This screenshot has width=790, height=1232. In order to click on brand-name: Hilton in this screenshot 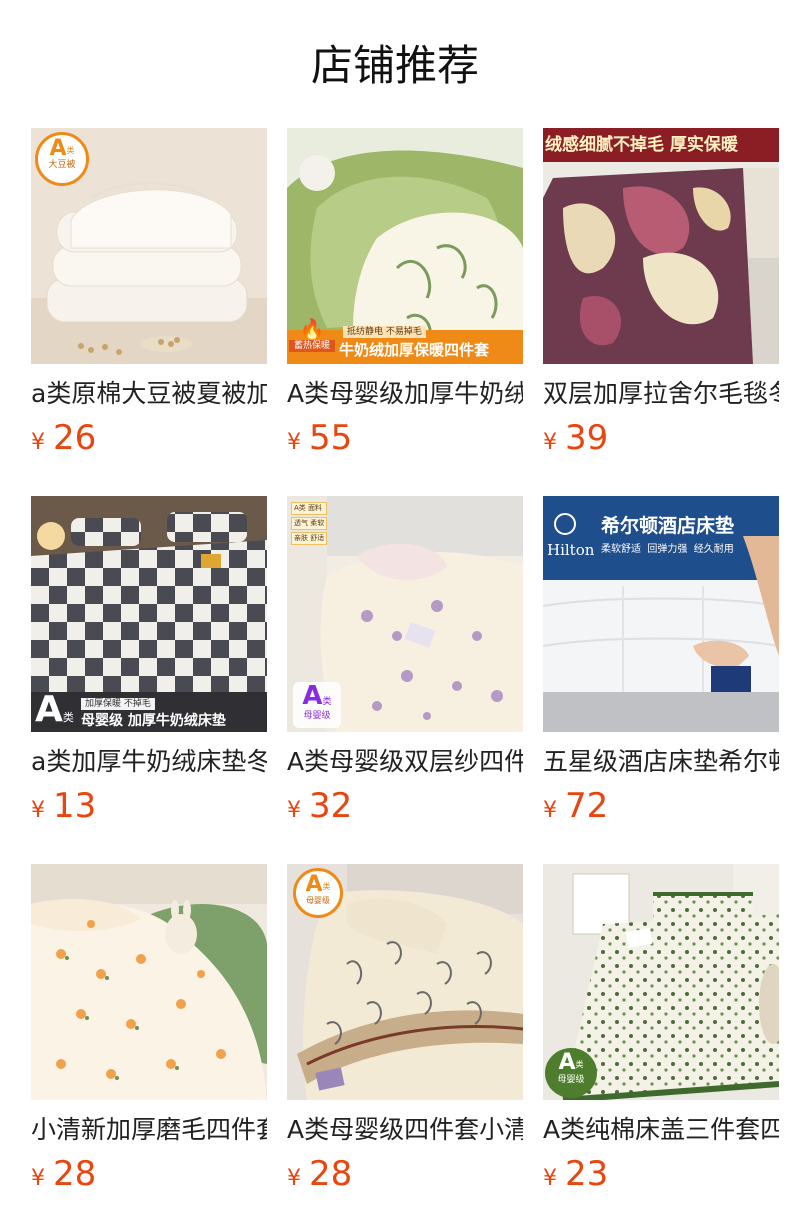, I will do `click(571, 550)`.